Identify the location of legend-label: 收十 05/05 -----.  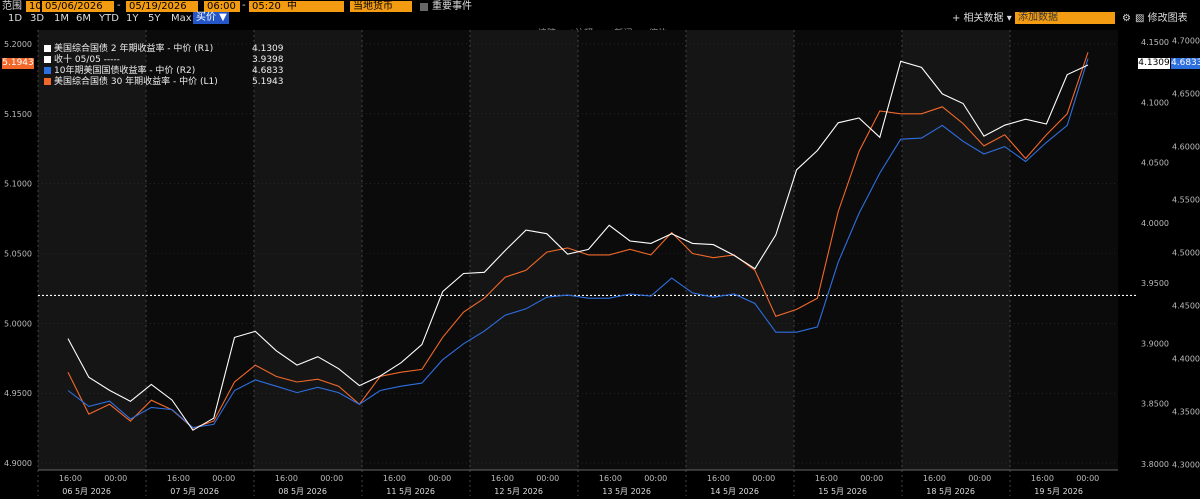
(87, 60).